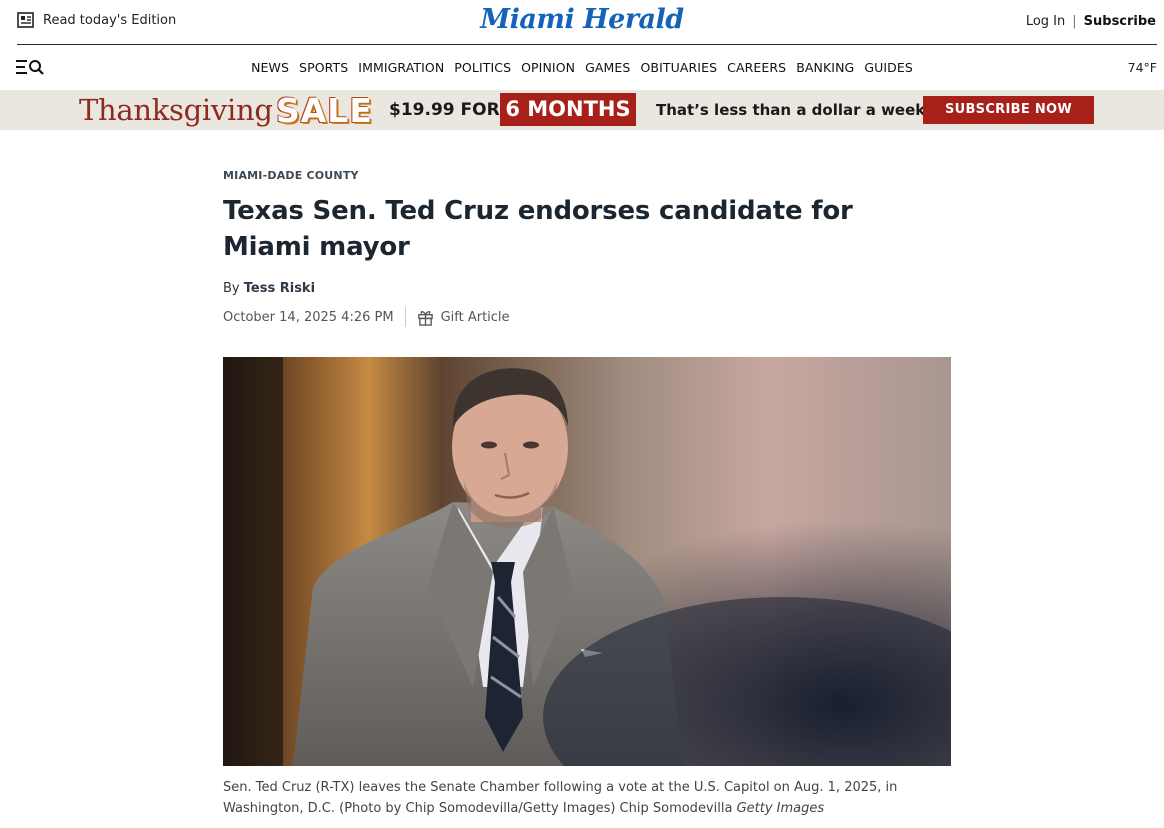 The width and height of the screenshot is (1164, 828). What do you see at coordinates (401, 67) in the screenshot?
I see `nav-item-immigration: IMMIGRATION` at bounding box center [401, 67].